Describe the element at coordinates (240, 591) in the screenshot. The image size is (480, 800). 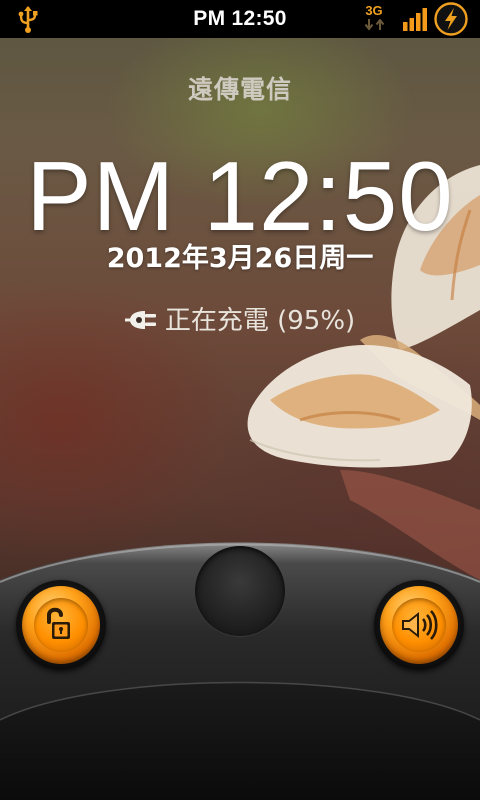
I see `slider-handle` at that location.